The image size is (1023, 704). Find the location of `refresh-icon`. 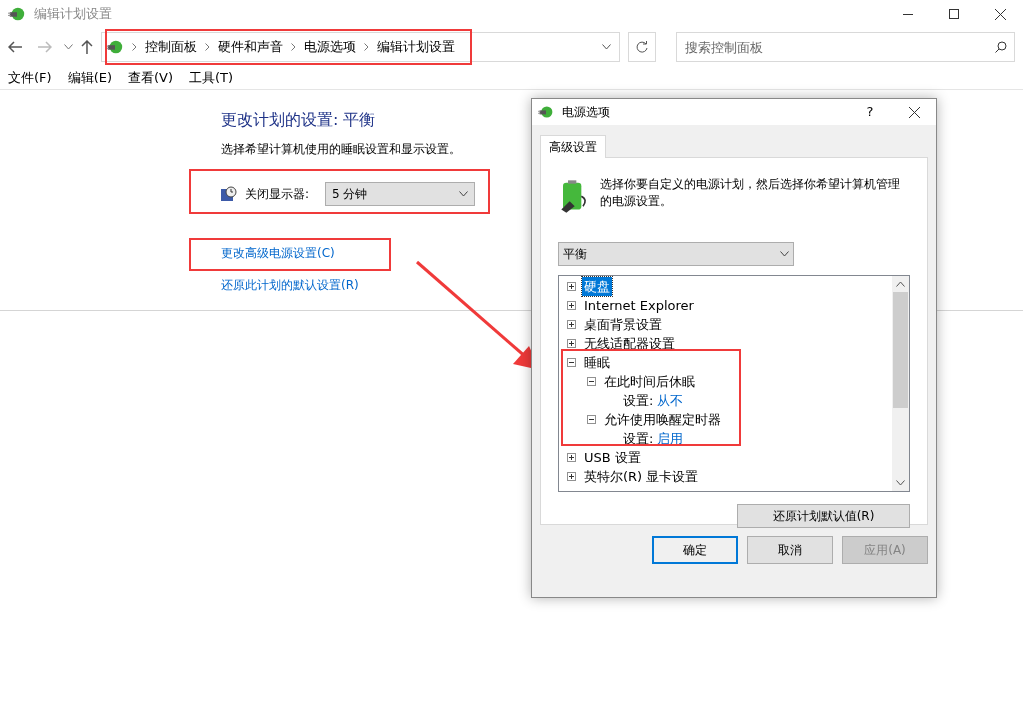

refresh-icon is located at coordinates (641, 47).